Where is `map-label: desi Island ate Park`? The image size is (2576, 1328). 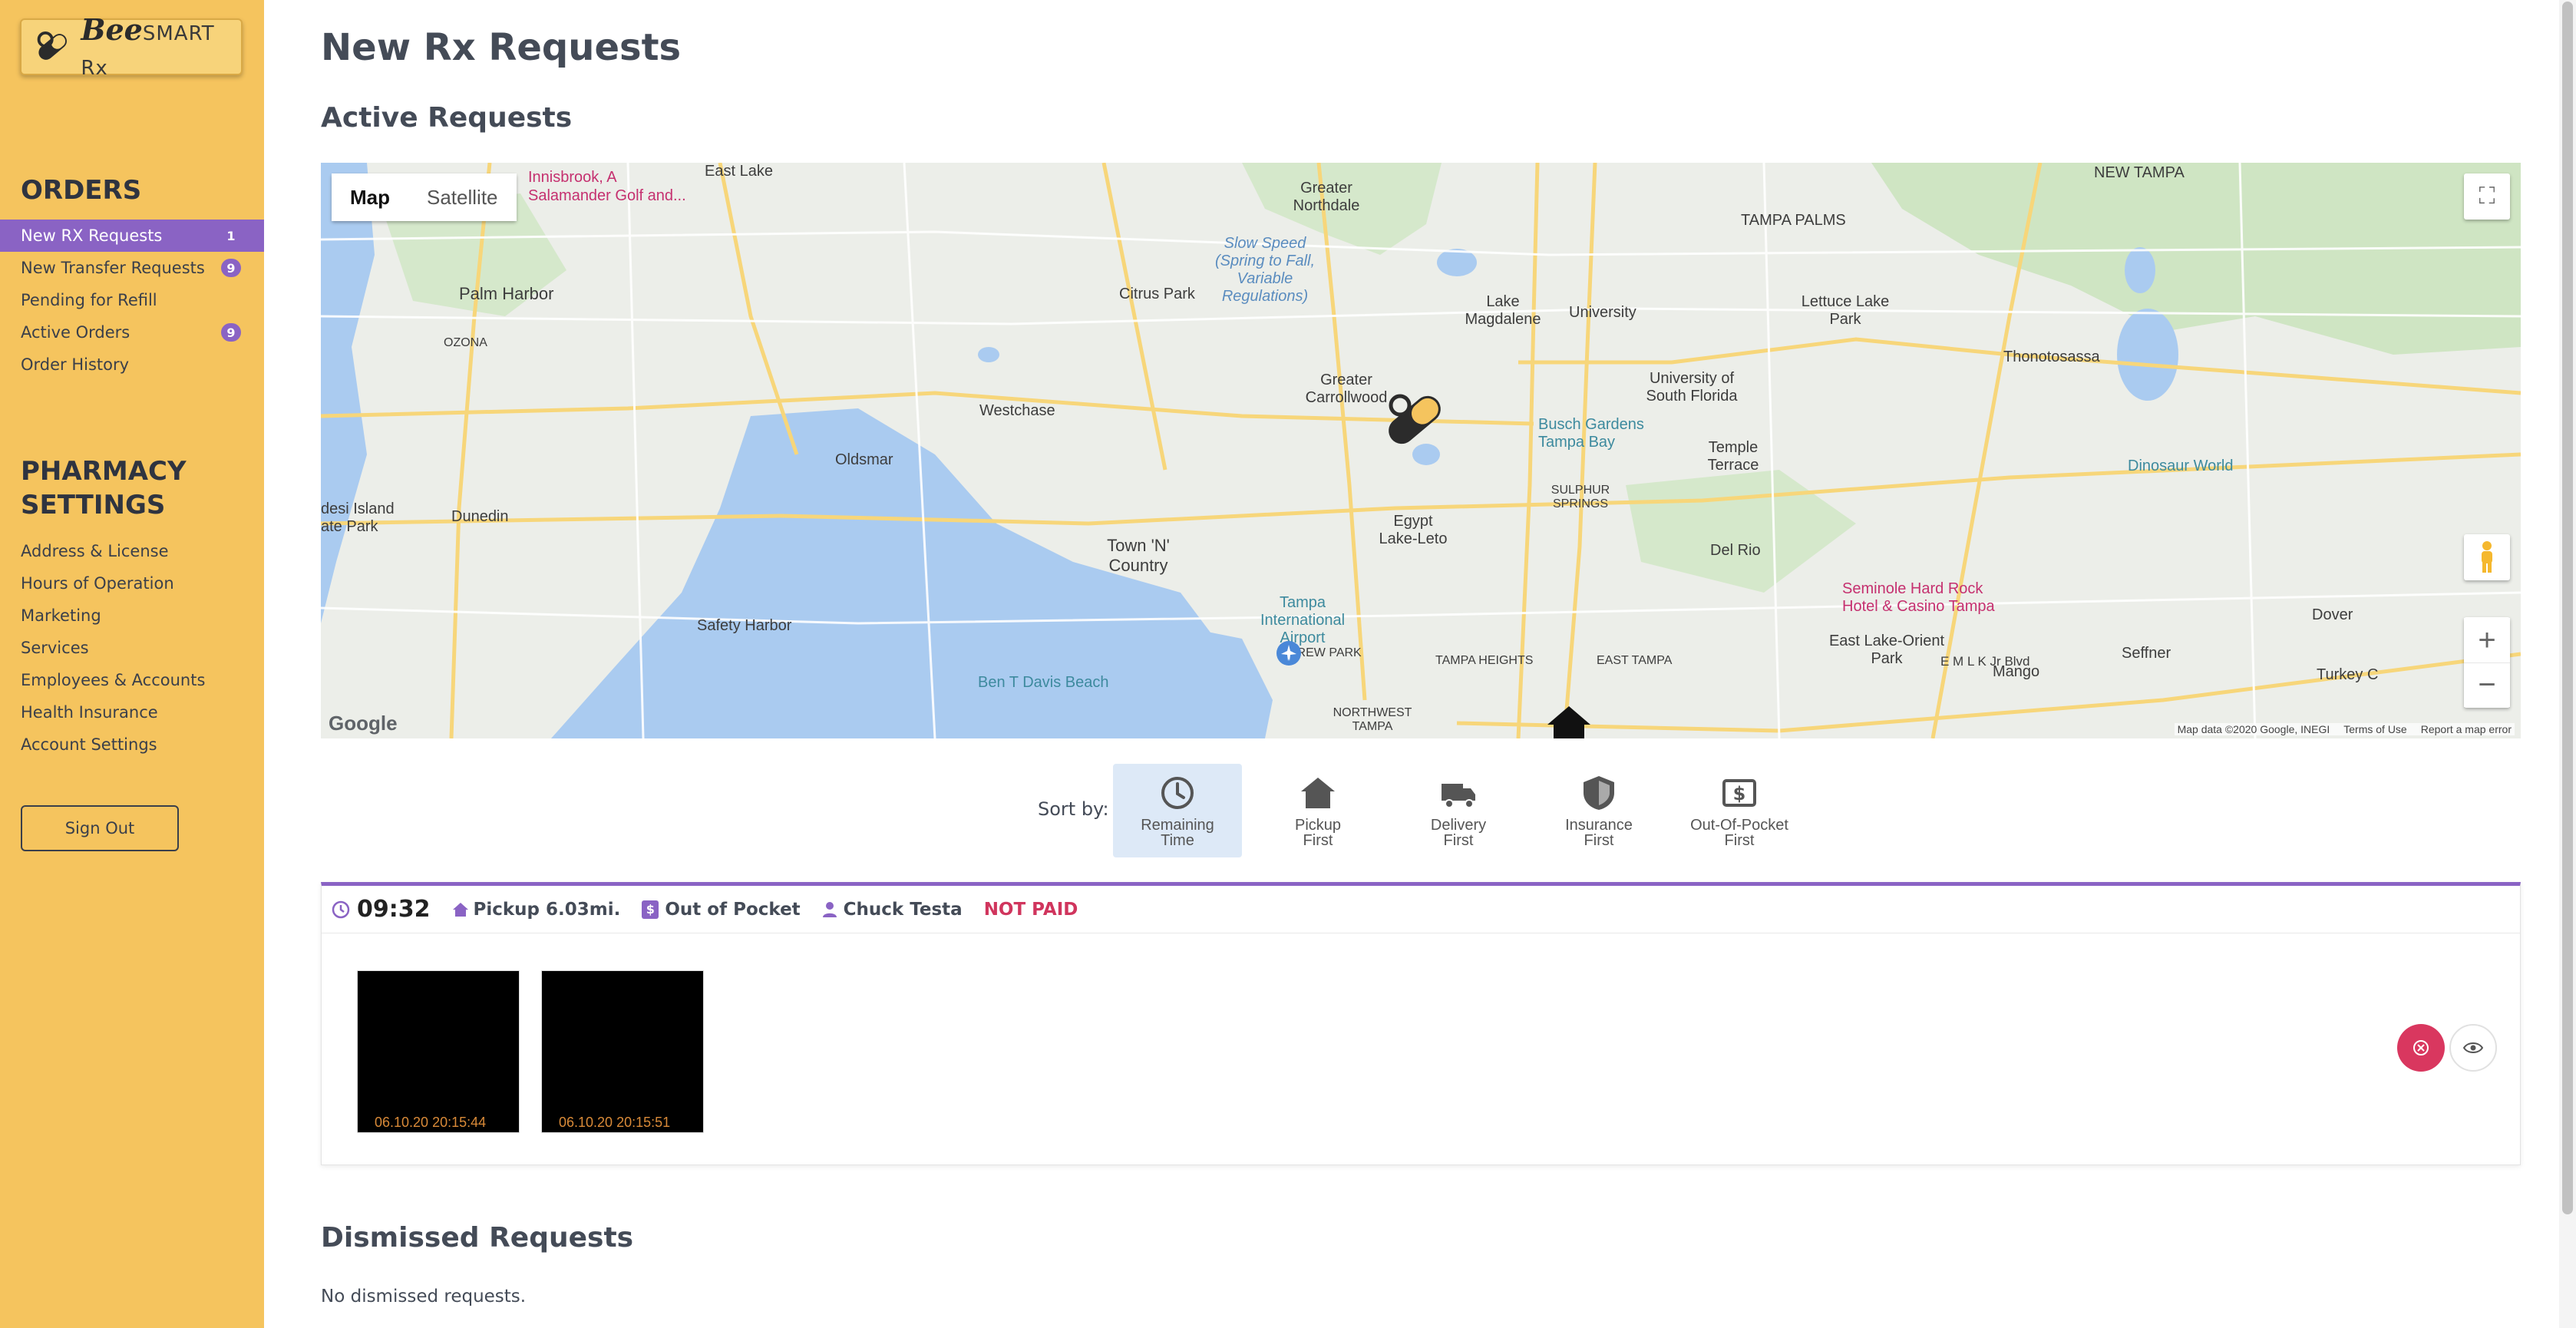
map-label: desi Island ate Park is located at coordinates (358, 517).